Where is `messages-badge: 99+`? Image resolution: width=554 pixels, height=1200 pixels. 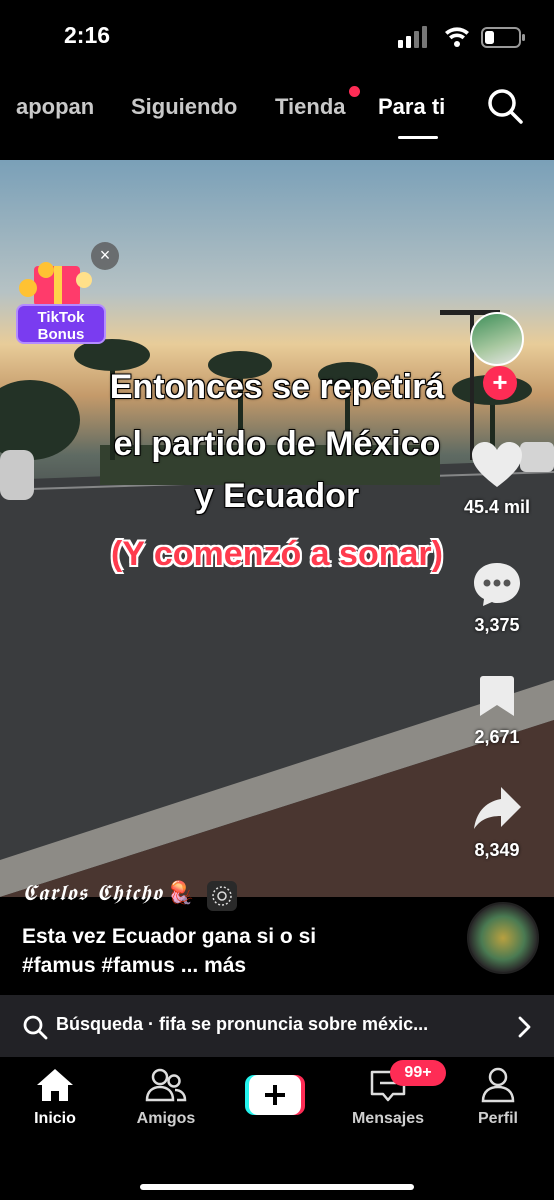 messages-badge: 99+ is located at coordinates (418, 1073).